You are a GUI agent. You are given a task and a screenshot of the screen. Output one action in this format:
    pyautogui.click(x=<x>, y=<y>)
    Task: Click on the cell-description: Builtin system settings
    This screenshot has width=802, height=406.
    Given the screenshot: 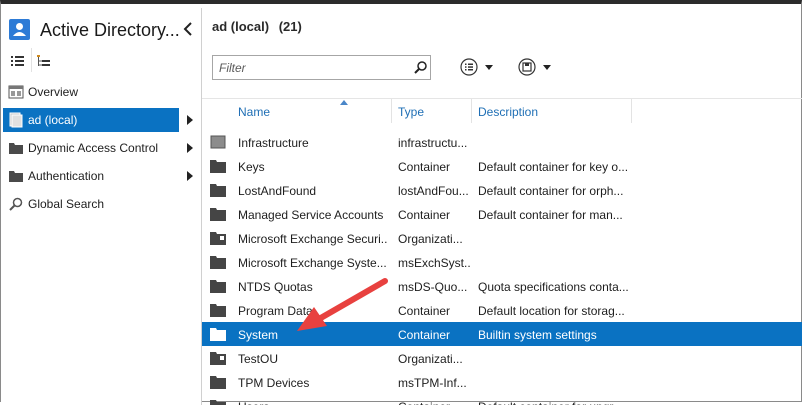 What is the action you would take?
    pyautogui.click(x=537, y=335)
    